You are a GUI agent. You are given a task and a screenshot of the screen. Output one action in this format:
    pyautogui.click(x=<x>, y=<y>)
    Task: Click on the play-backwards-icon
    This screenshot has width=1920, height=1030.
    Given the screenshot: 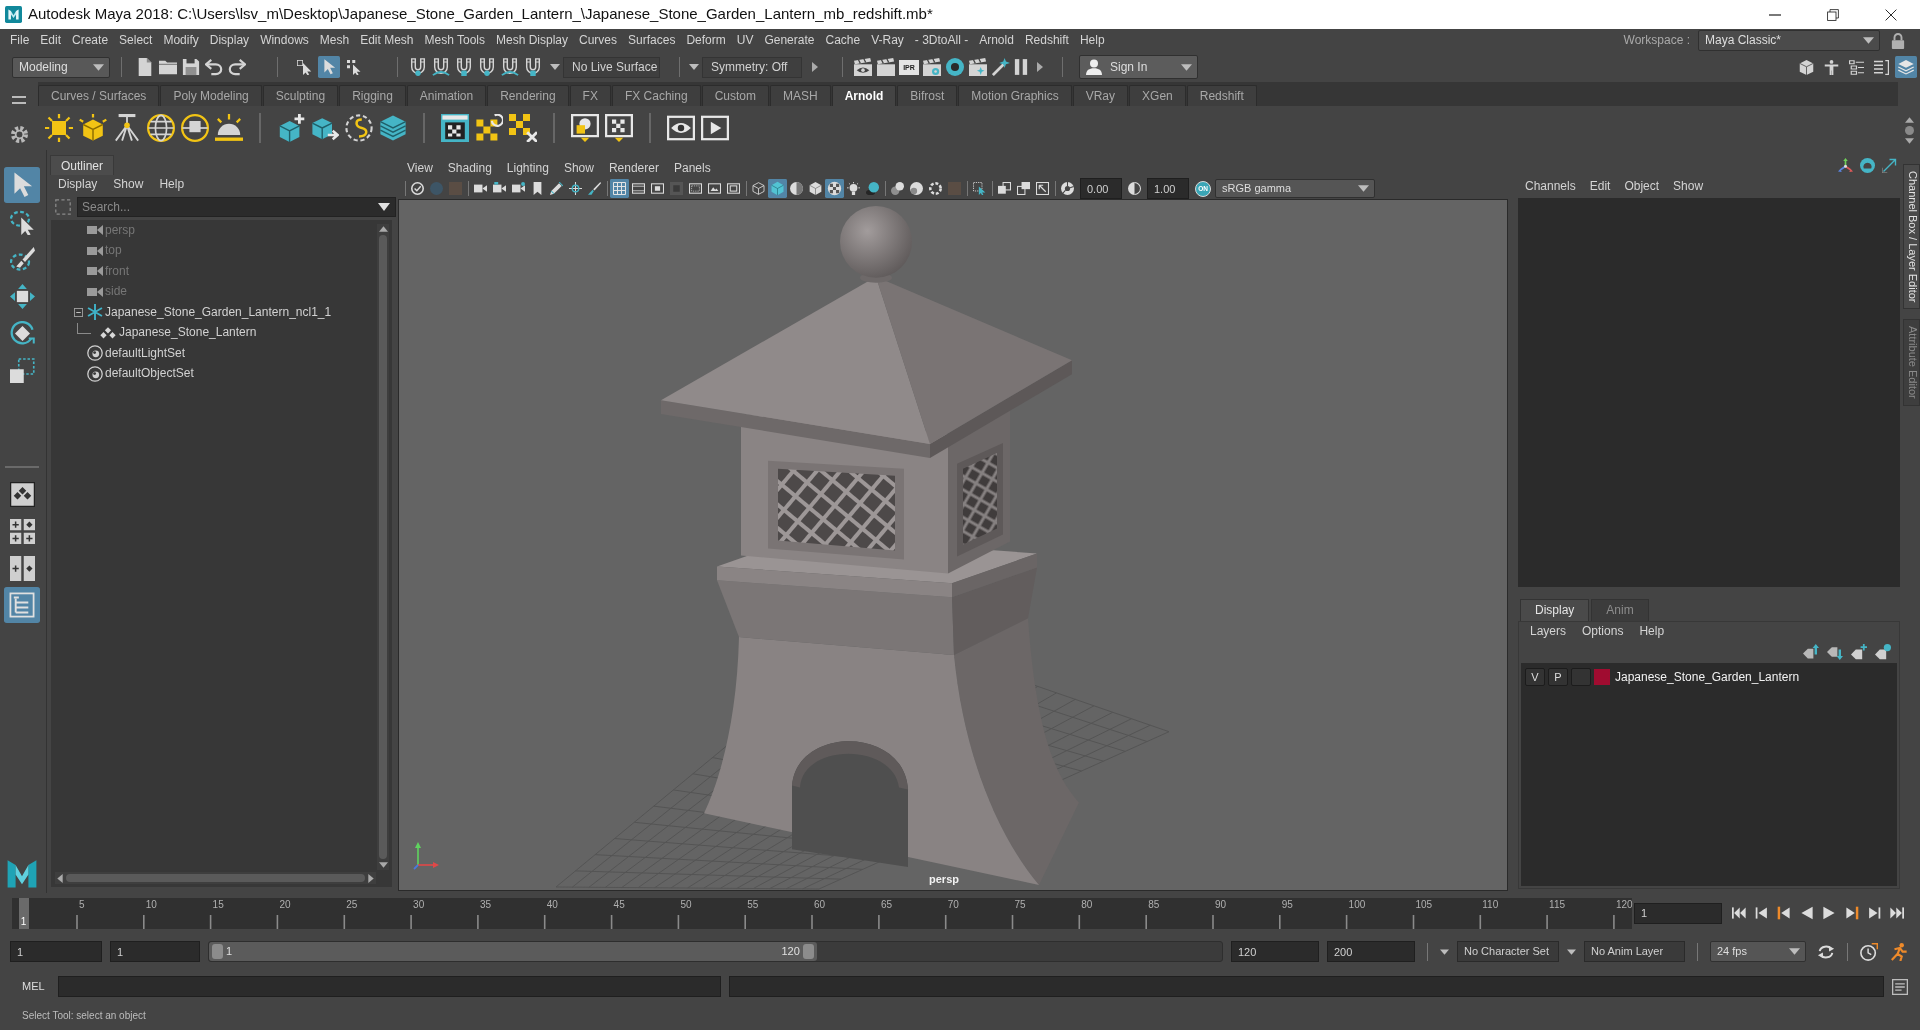 What is the action you would take?
    pyautogui.click(x=1806, y=913)
    